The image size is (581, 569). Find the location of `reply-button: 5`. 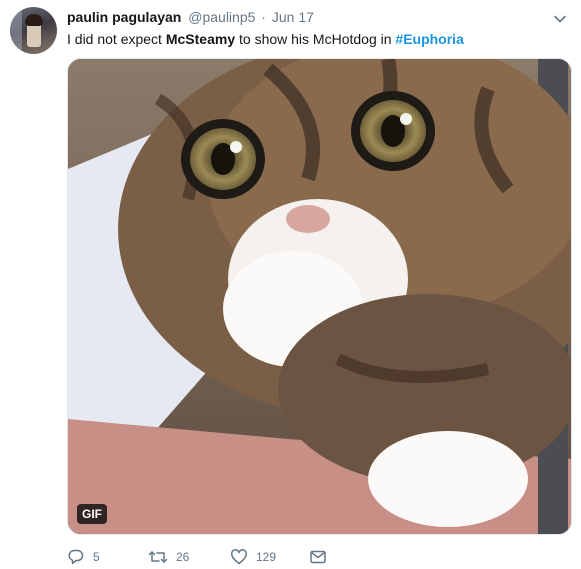

reply-button: 5 is located at coordinates (83, 557).